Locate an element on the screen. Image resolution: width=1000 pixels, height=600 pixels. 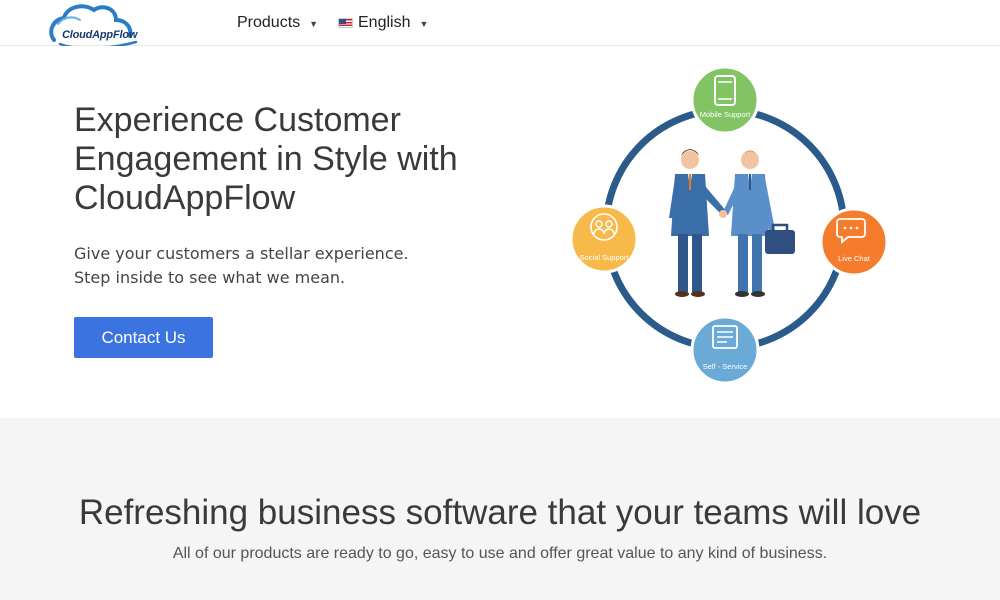
logo-text: CloudAppFlow is located at coordinates (100, 35).